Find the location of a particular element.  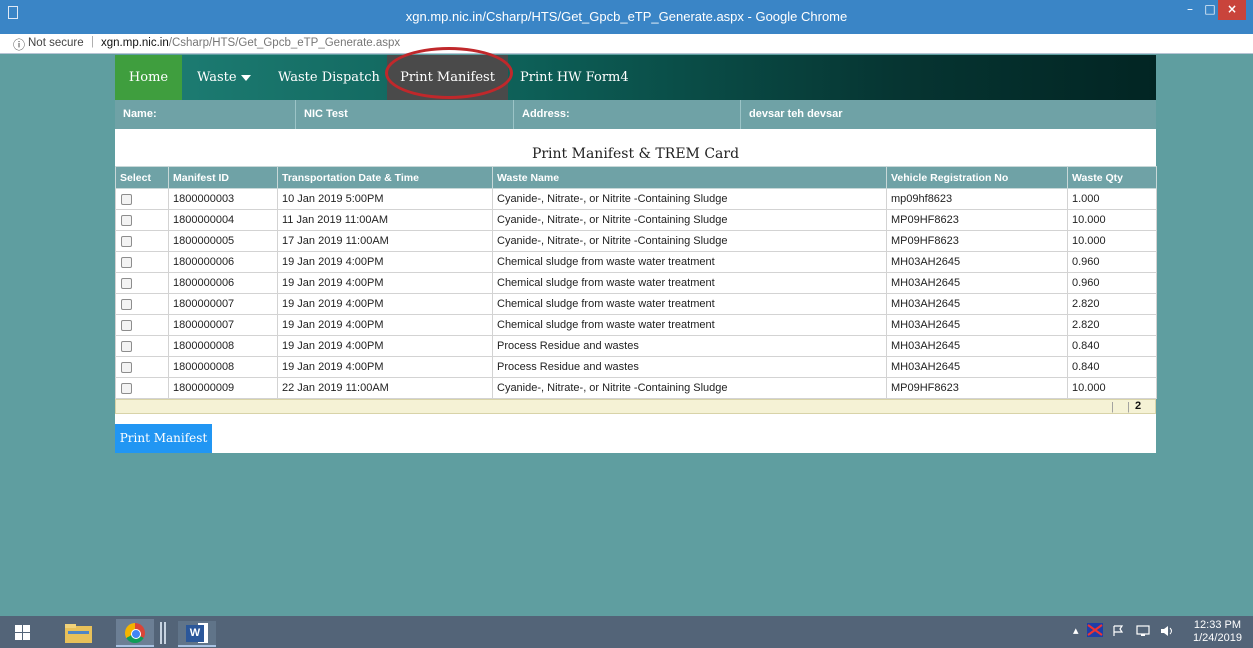

windows-taskbar: W ▴ 12:33 PM 1/24/2019 is located at coordinates (626, 632).